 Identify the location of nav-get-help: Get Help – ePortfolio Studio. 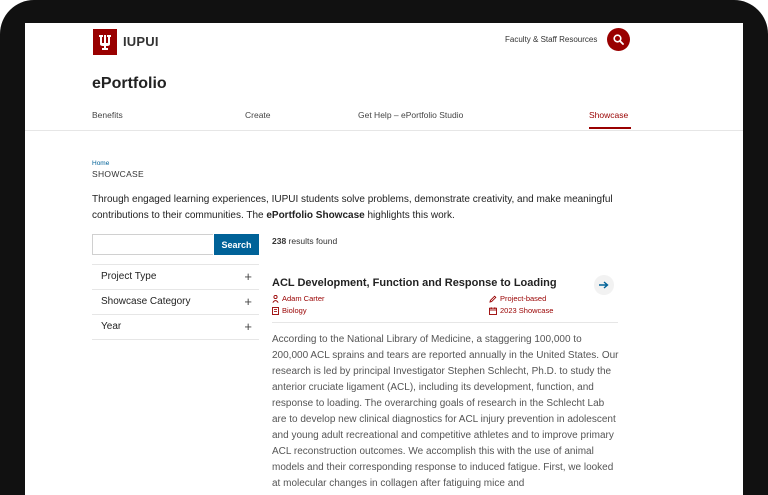
(410, 115).